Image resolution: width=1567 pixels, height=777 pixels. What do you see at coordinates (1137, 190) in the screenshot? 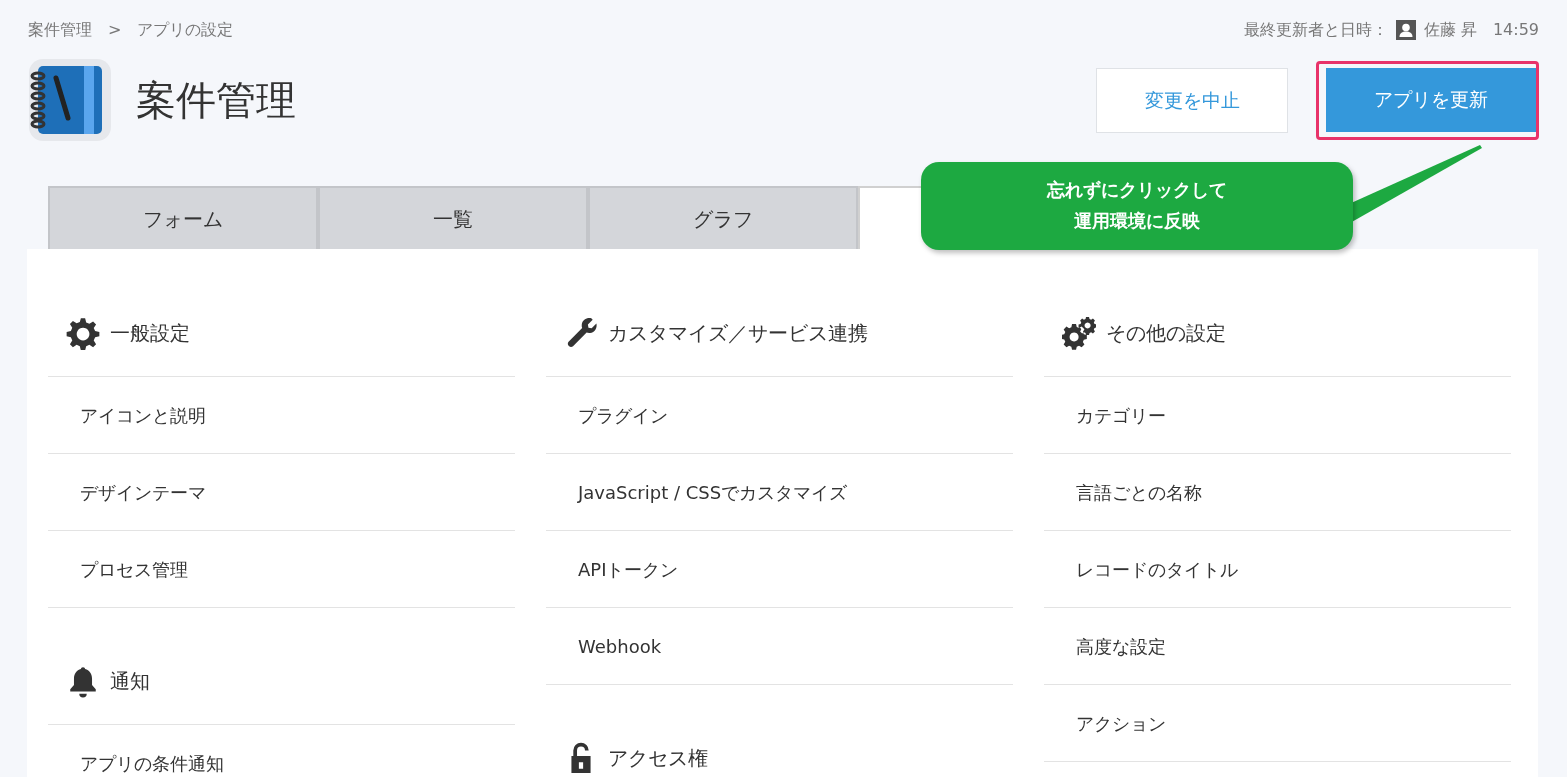
I see `callout-text: 忘れずにクリックして` at bounding box center [1137, 190].